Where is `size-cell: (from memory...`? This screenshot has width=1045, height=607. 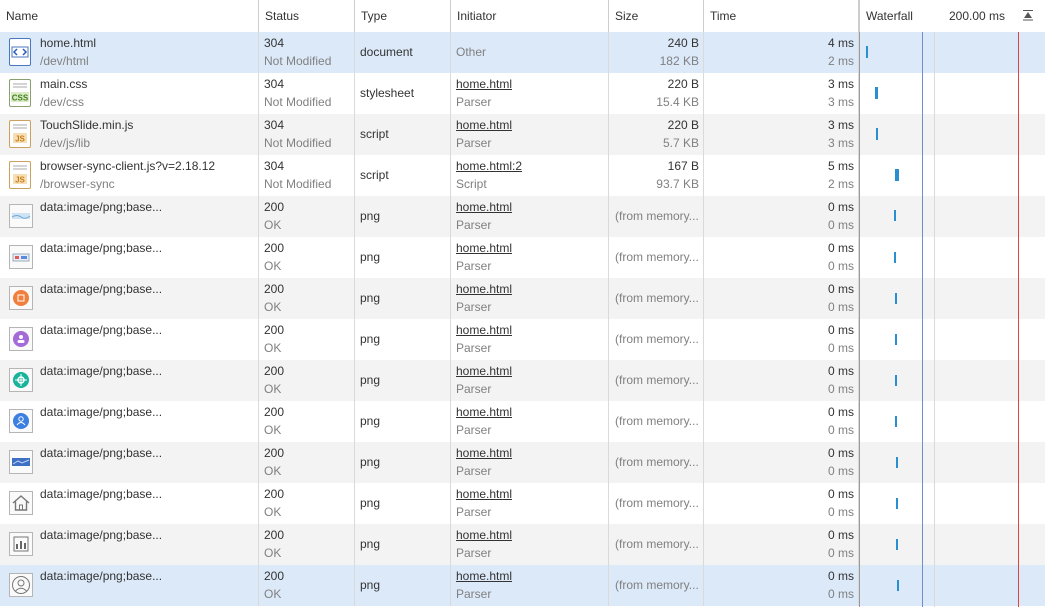 size-cell: (from memory... is located at coordinates (656, 421).